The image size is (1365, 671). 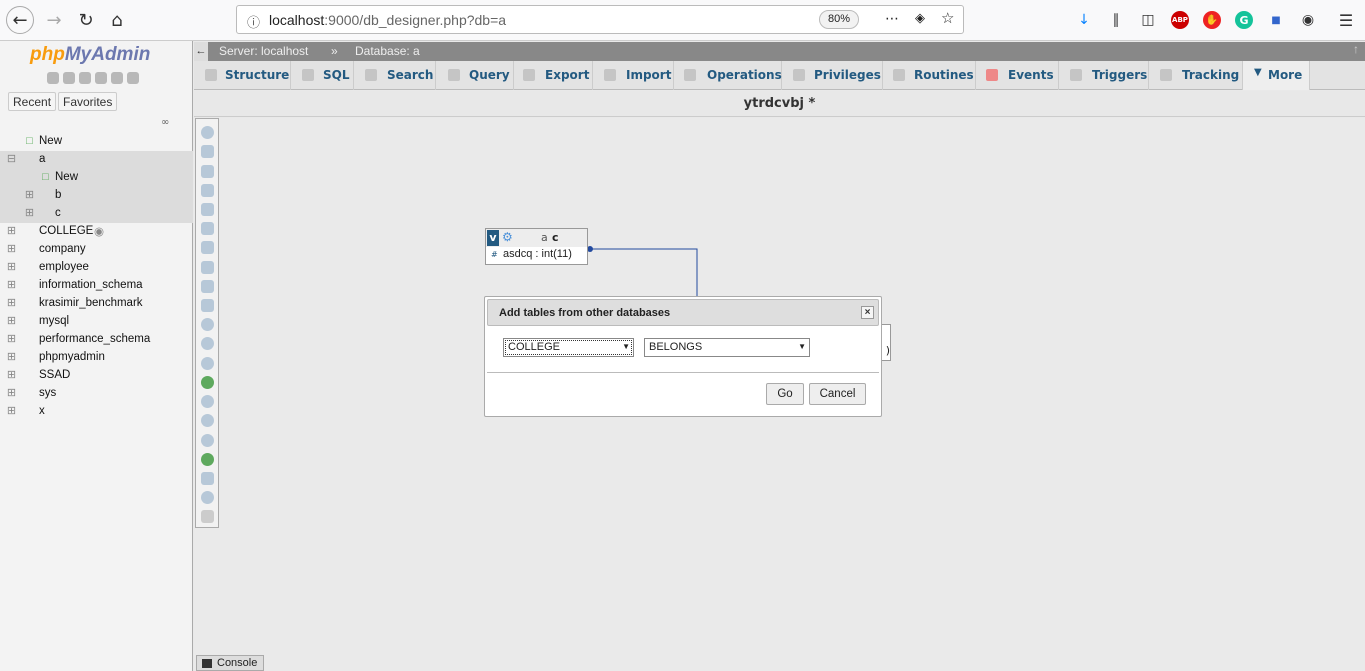 I want to click on tab-export: Export, so click(x=553, y=75).